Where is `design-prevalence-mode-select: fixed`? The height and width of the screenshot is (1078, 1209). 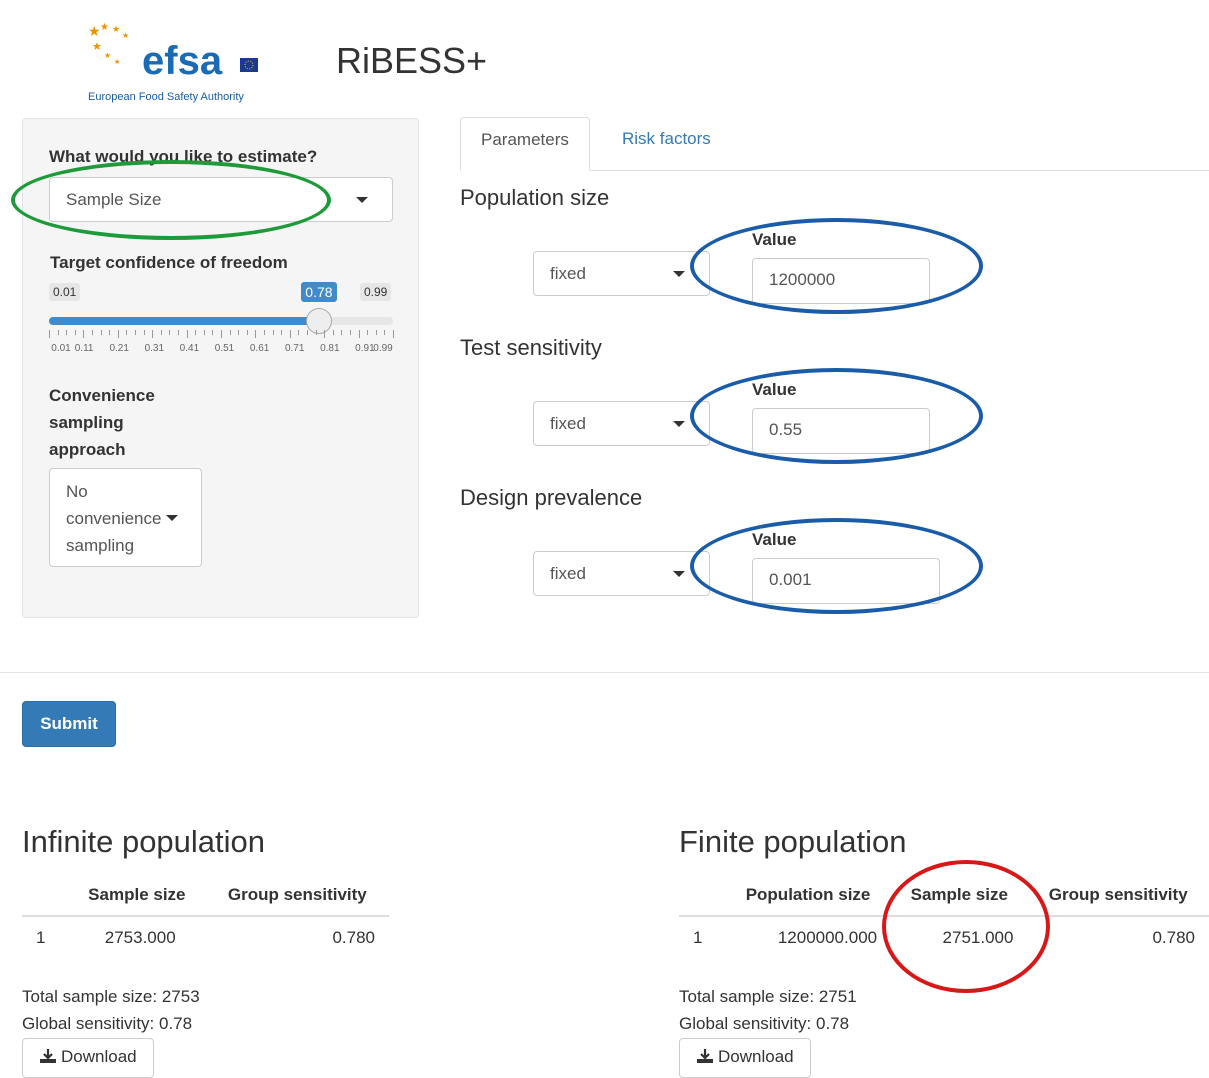 design-prevalence-mode-select: fixed is located at coordinates (621, 573).